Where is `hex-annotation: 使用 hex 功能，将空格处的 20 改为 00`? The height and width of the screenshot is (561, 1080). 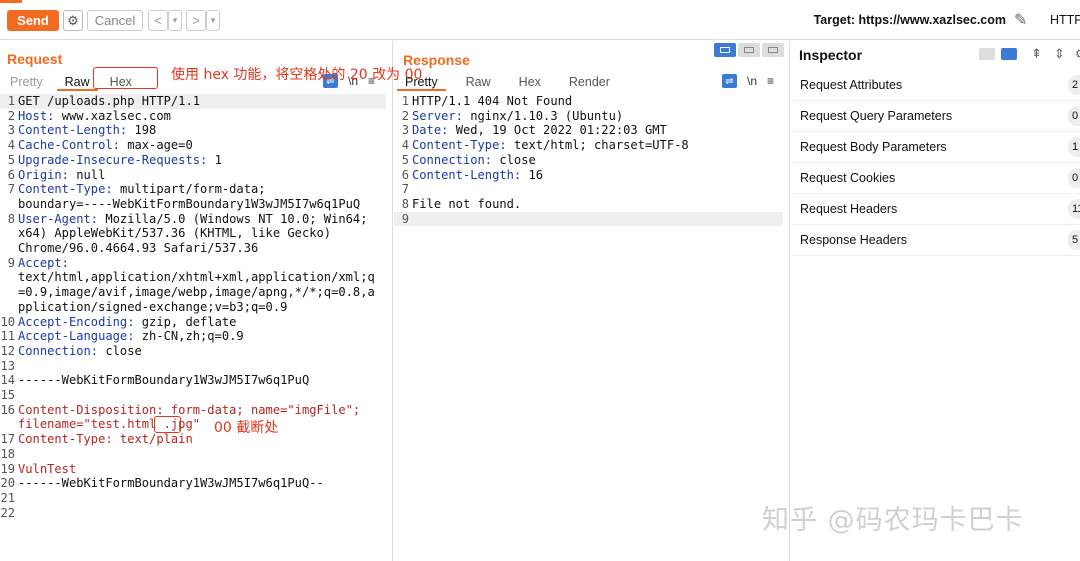 hex-annotation: 使用 hex 功能，将空格处的 20 改为 00 is located at coordinates (297, 75).